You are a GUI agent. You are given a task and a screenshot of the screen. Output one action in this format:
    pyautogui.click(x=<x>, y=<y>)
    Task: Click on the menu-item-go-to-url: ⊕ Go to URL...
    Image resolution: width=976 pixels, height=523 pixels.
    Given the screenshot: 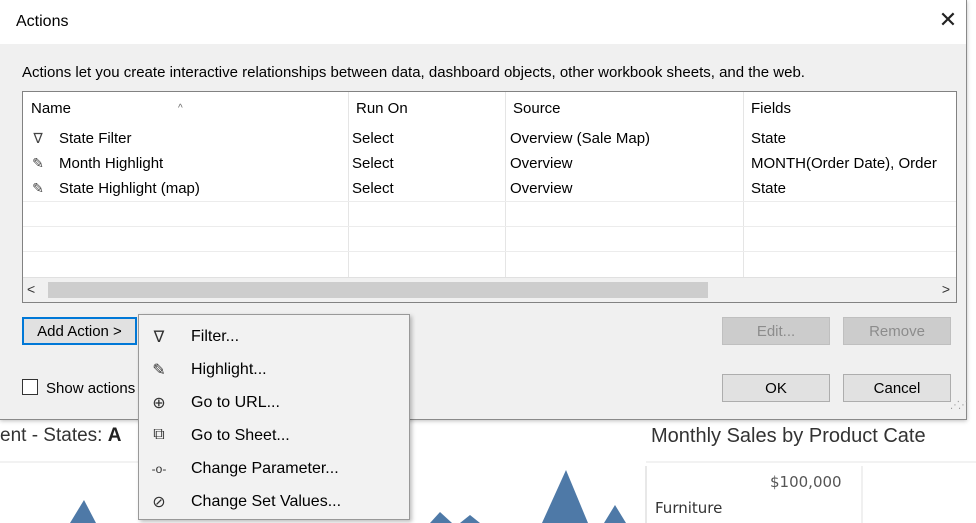 What is the action you would take?
    pyautogui.click(x=274, y=403)
    